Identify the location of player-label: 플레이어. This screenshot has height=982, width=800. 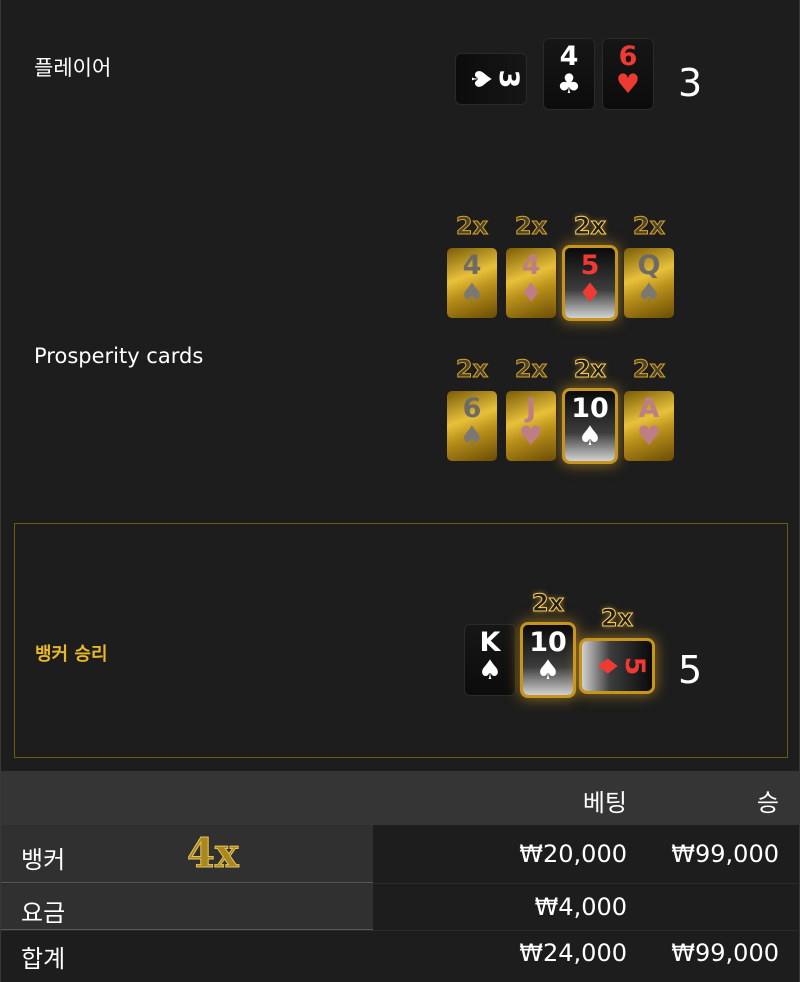
(73, 68).